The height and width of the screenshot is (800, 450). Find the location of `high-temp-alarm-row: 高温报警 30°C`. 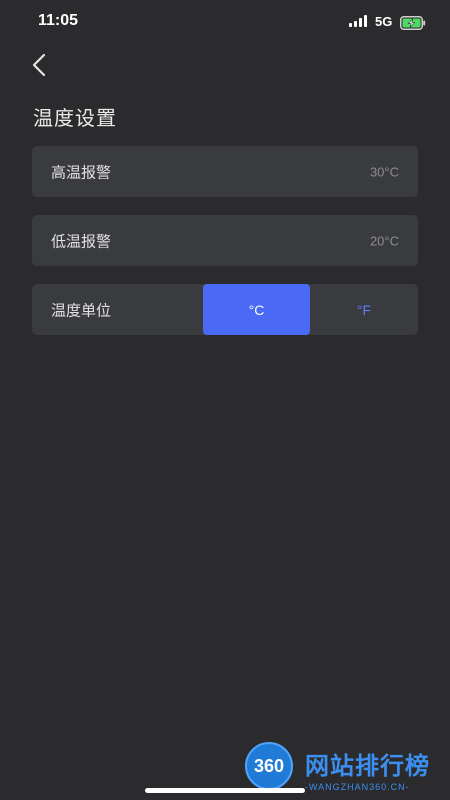

high-temp-alarm-row: 高温报警 30°C is located at coordinates (225, 171).